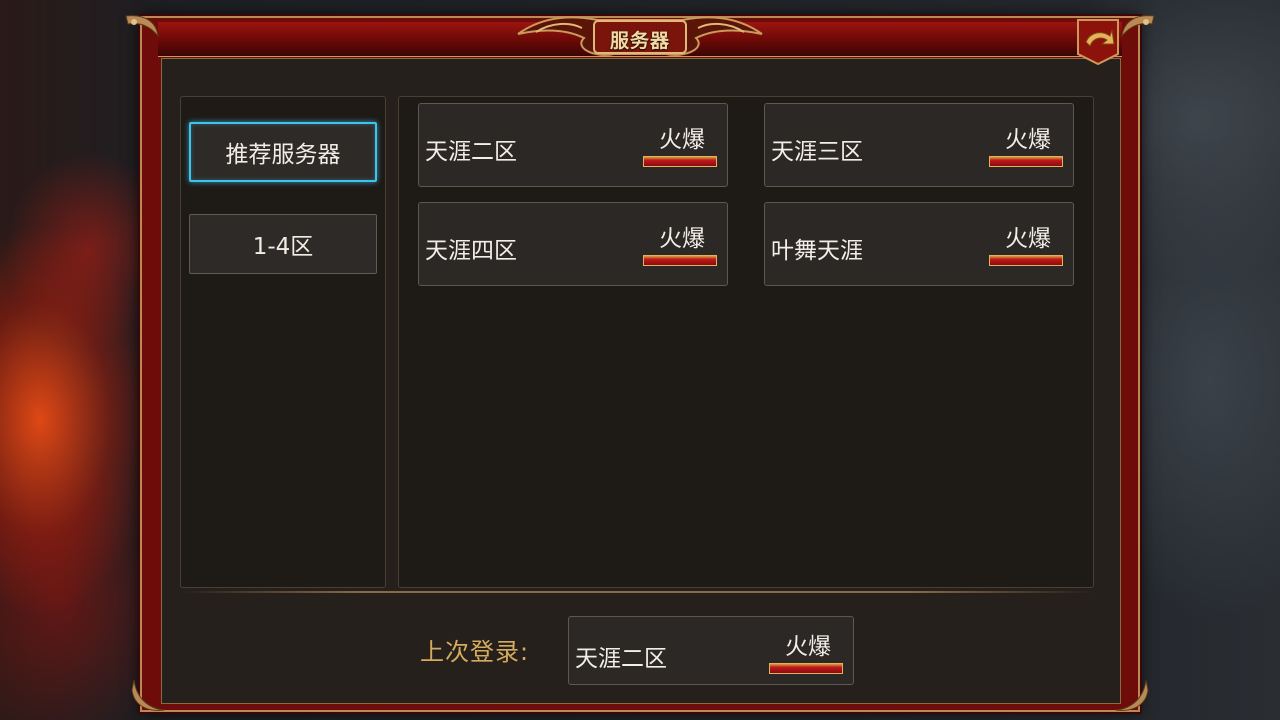  Describe the element at coordinates (919, 244) in the screenshot. I see `server-card: 叶舞天涯 火爆` at that location.